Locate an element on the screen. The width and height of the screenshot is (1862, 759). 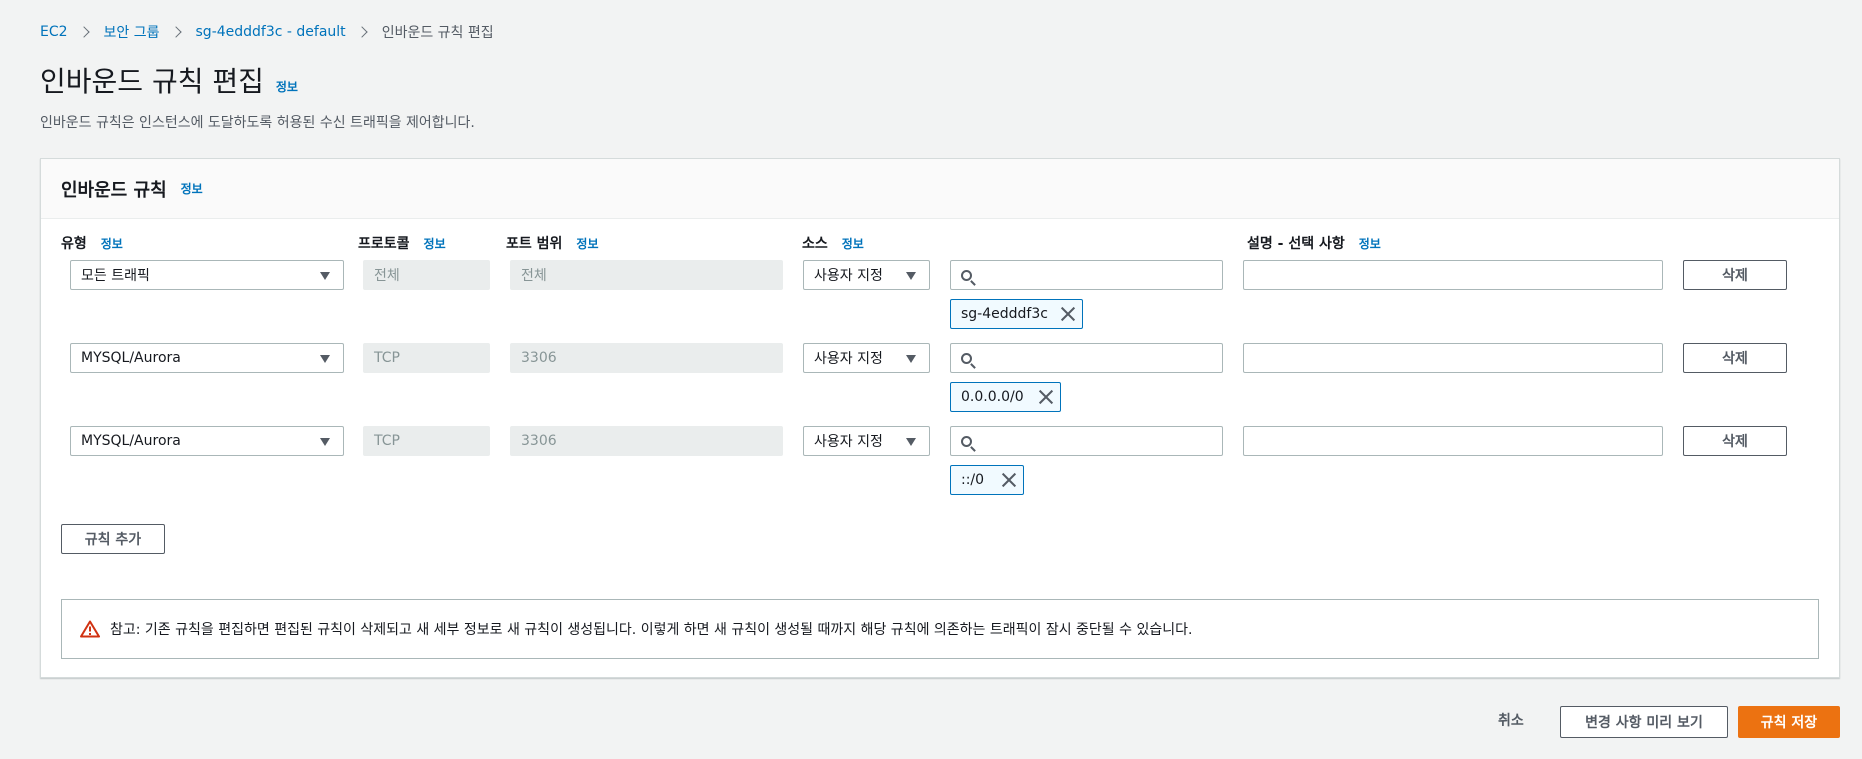
page-description: 인바운드 규칙은 인스턴스에 도달하도록 허용된 수신 트래픽을 제어합니다. is located at coordinates (257, 123).